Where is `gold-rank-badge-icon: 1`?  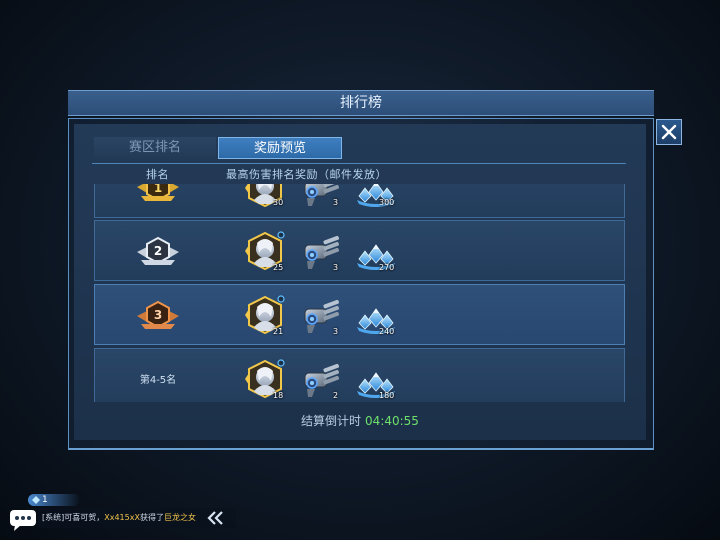 gold-rank-badge-icon: 1 is located at coordinates (158, 192).